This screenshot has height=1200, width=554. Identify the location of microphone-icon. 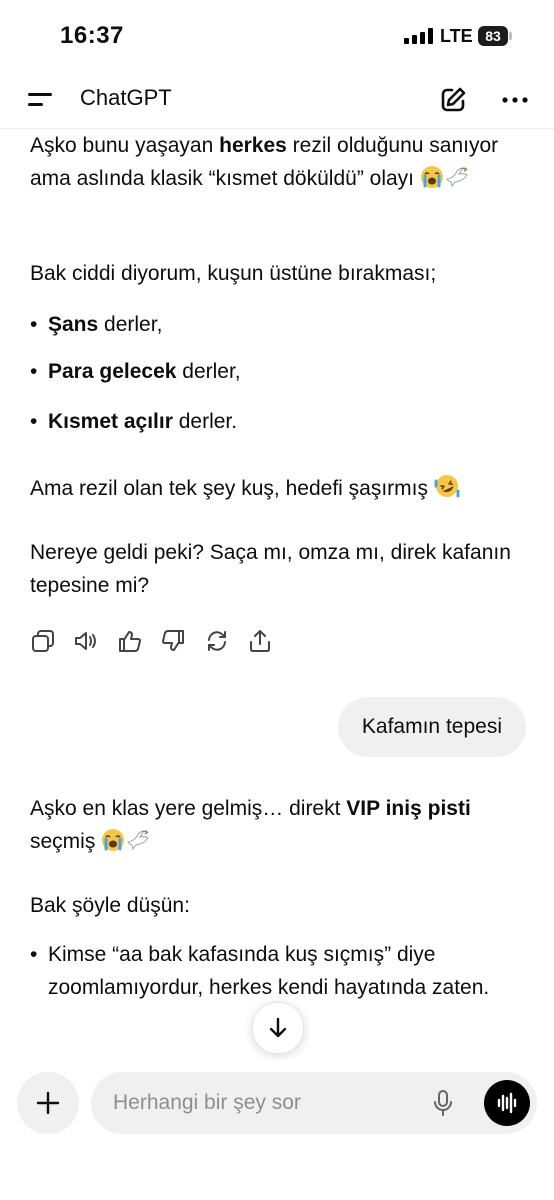
(443, 1103).